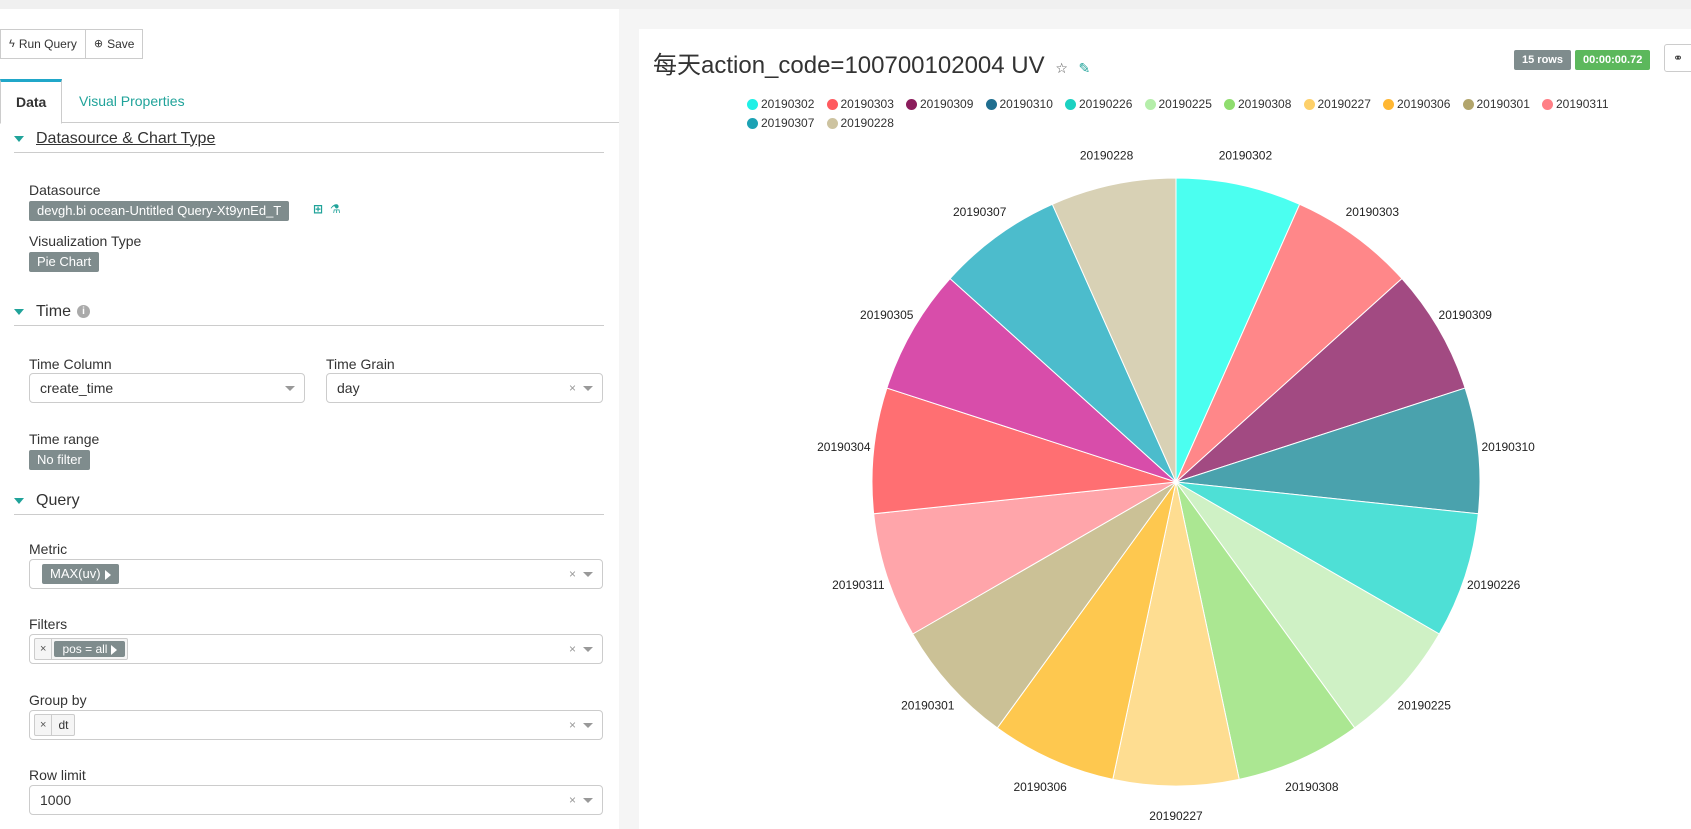  What do you see at coordinates (31, 101) in the screenshot?
I see `tab-data: Data` at bounding box center [31, 101].